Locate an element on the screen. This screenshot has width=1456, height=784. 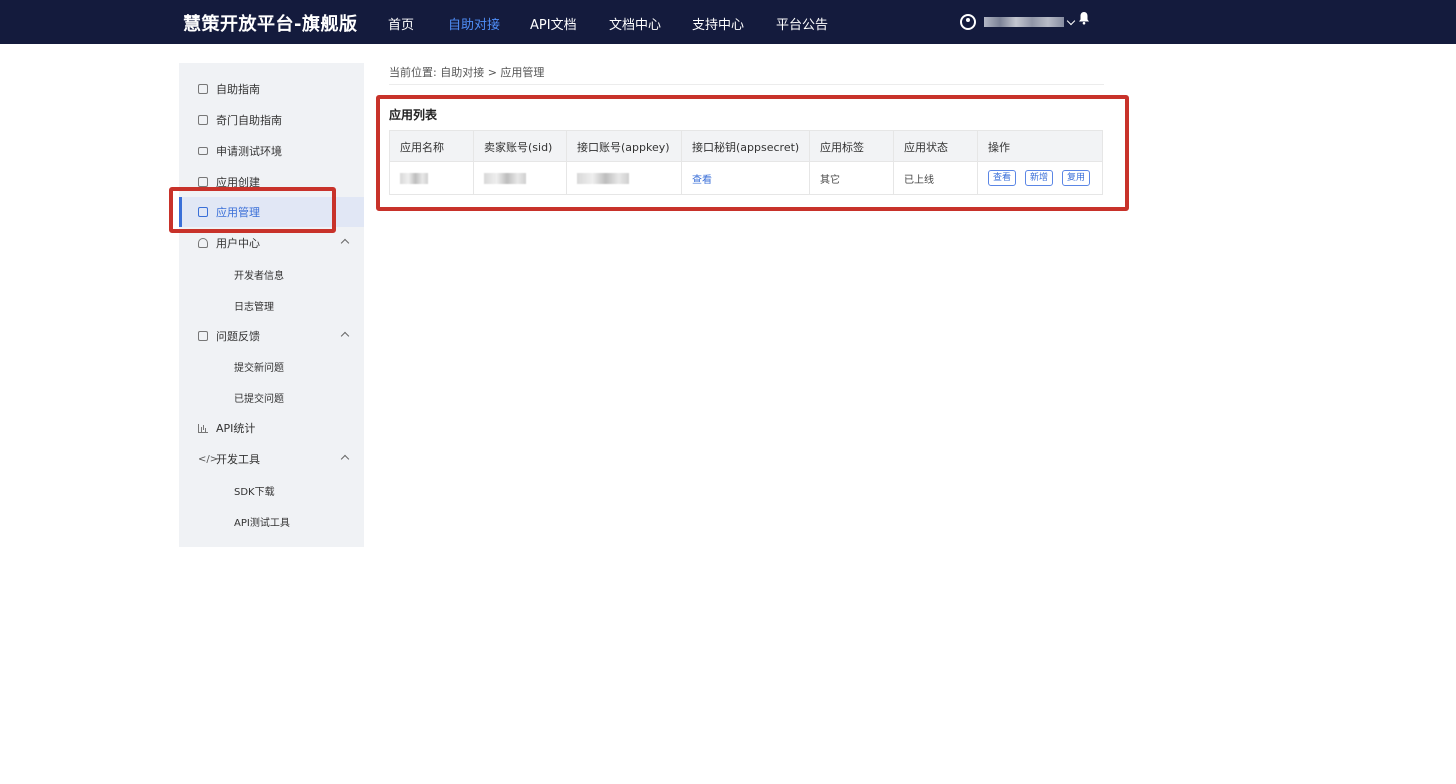
sidebar-item-log-manage: 日志管理 is located at coordinates (271, 305).